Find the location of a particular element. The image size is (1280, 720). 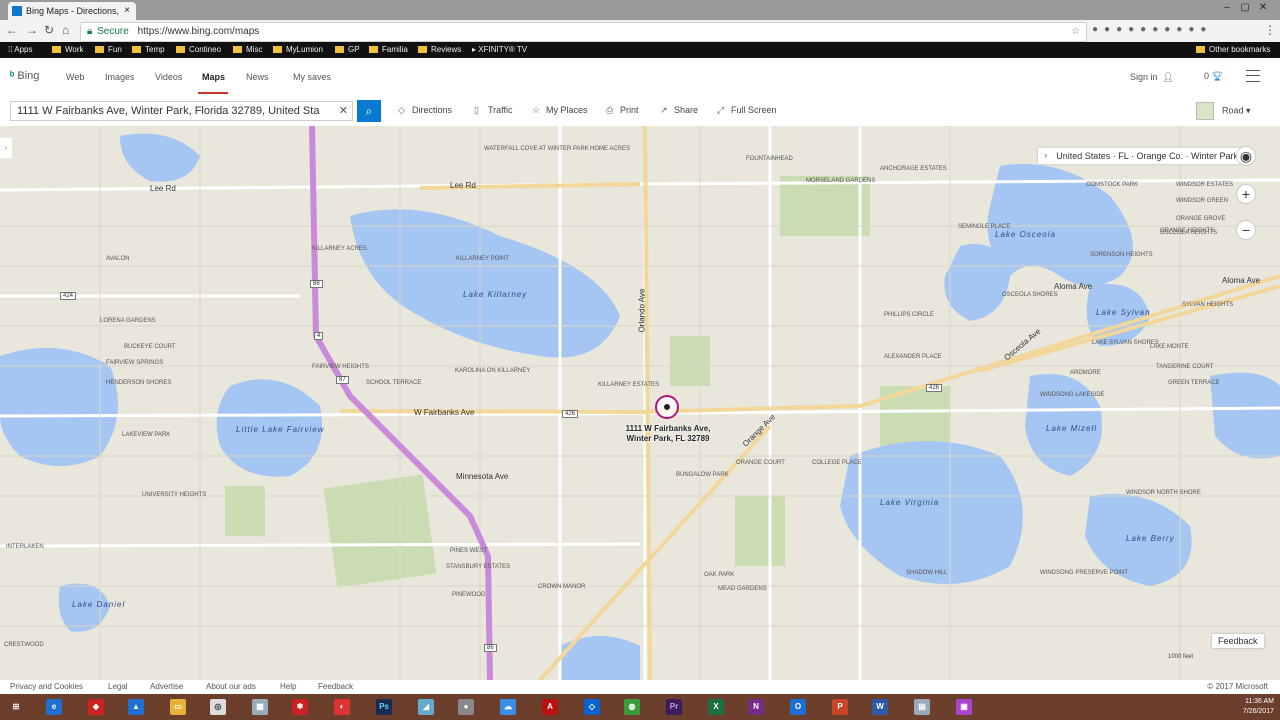

share-button: ↗ Share is located at coordinates (679, 110).